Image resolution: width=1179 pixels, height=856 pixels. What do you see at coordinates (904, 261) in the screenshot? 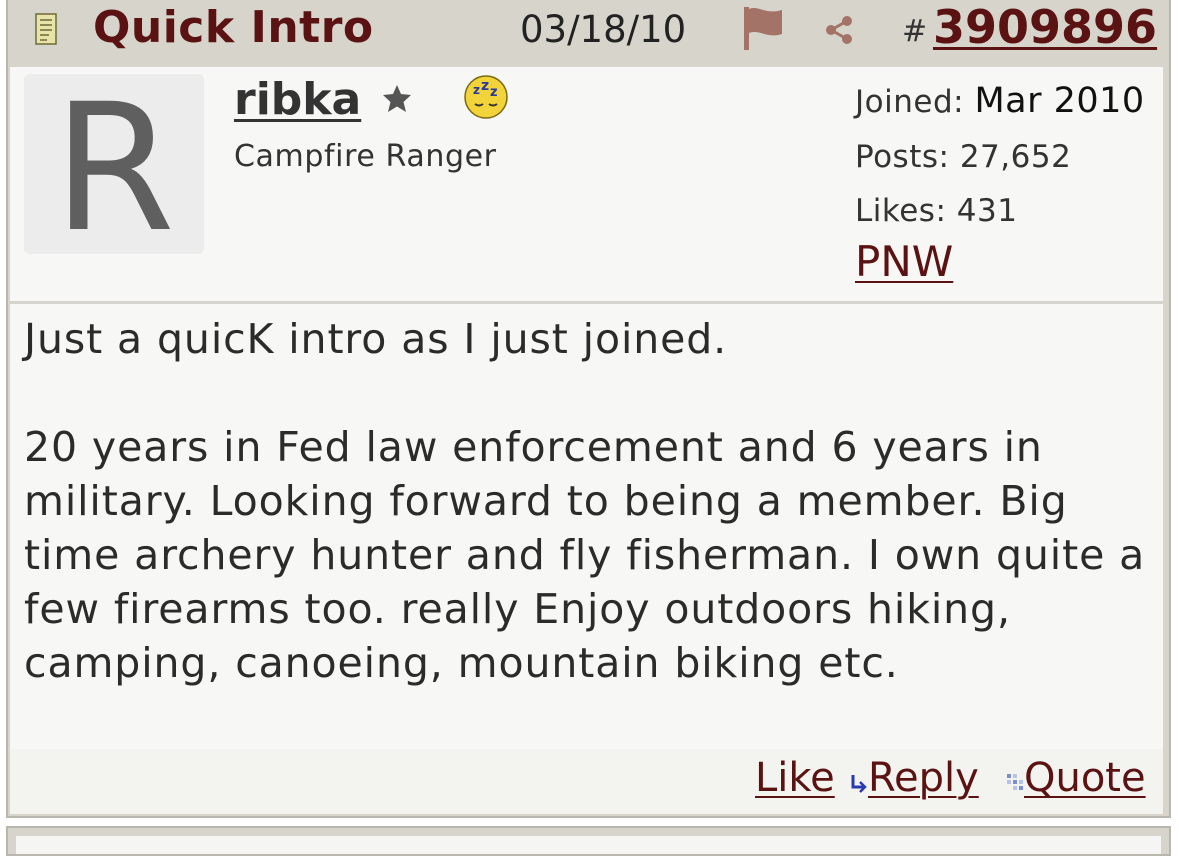
I see `location-link: PNW` at bounding box center [904, 261].